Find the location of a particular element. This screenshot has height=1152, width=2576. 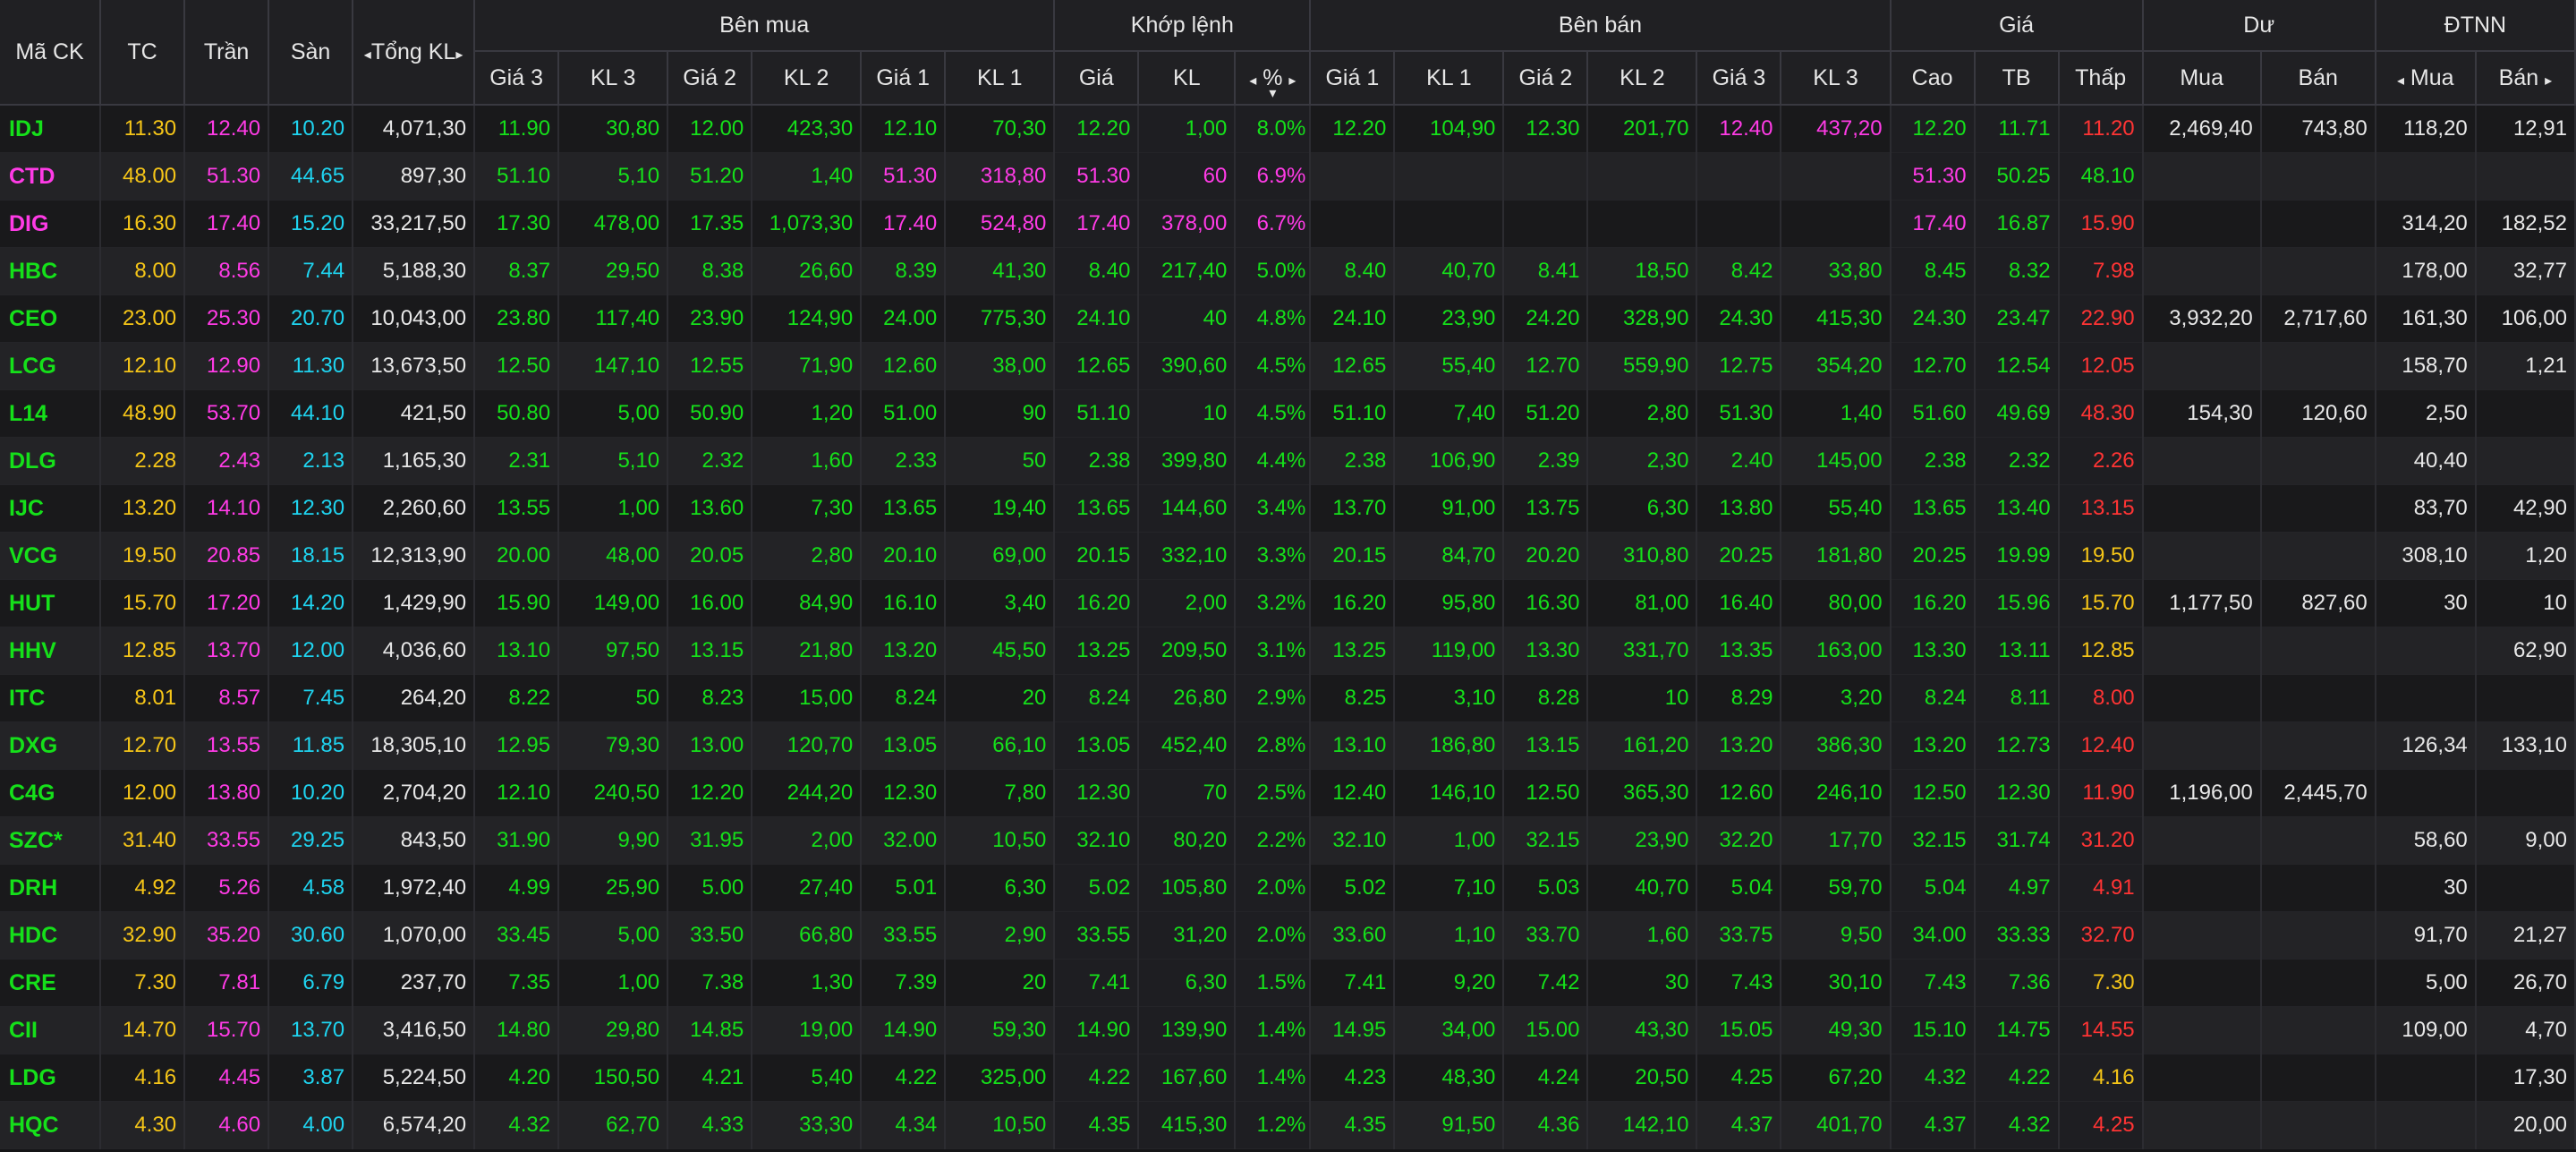

cell-symbol: SZC* is located at coordinates (51, 840).